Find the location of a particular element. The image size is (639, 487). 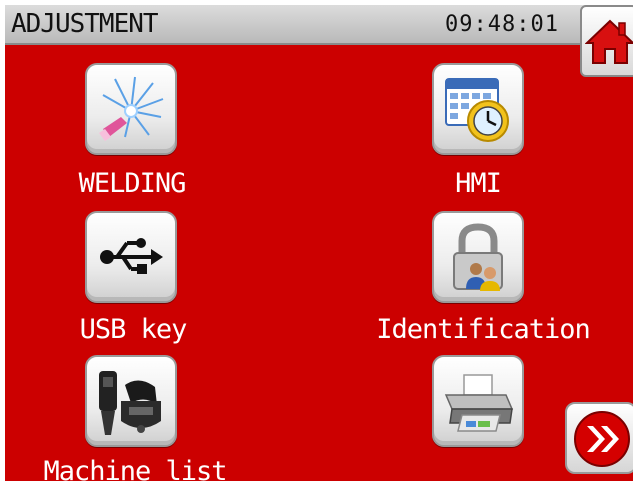

next-page-button is located at coordinates (599, 438).